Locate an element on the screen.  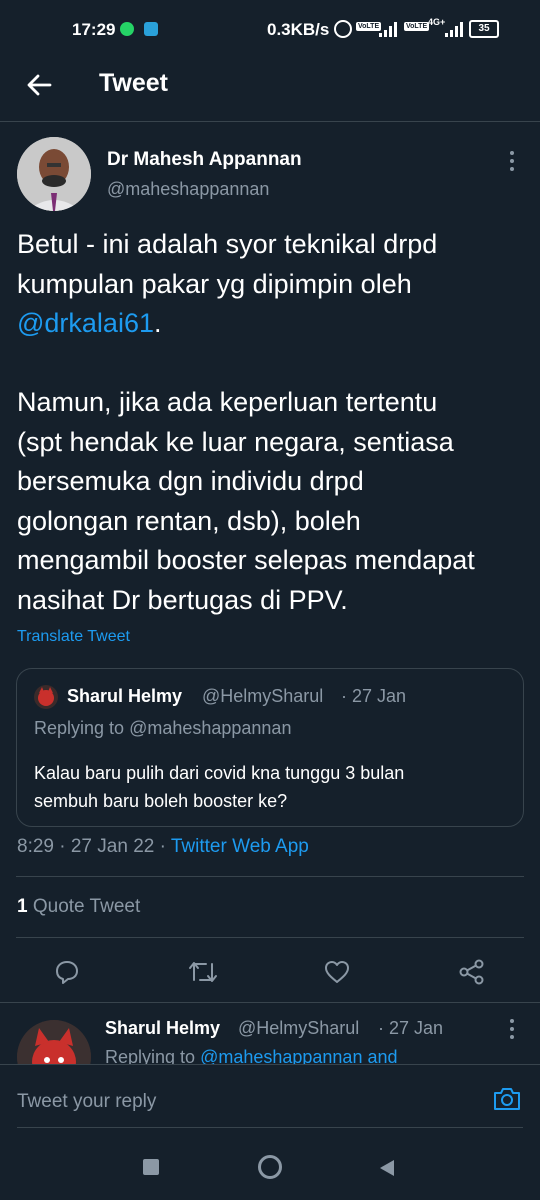
share-icon is located at coordinates (471, 972).